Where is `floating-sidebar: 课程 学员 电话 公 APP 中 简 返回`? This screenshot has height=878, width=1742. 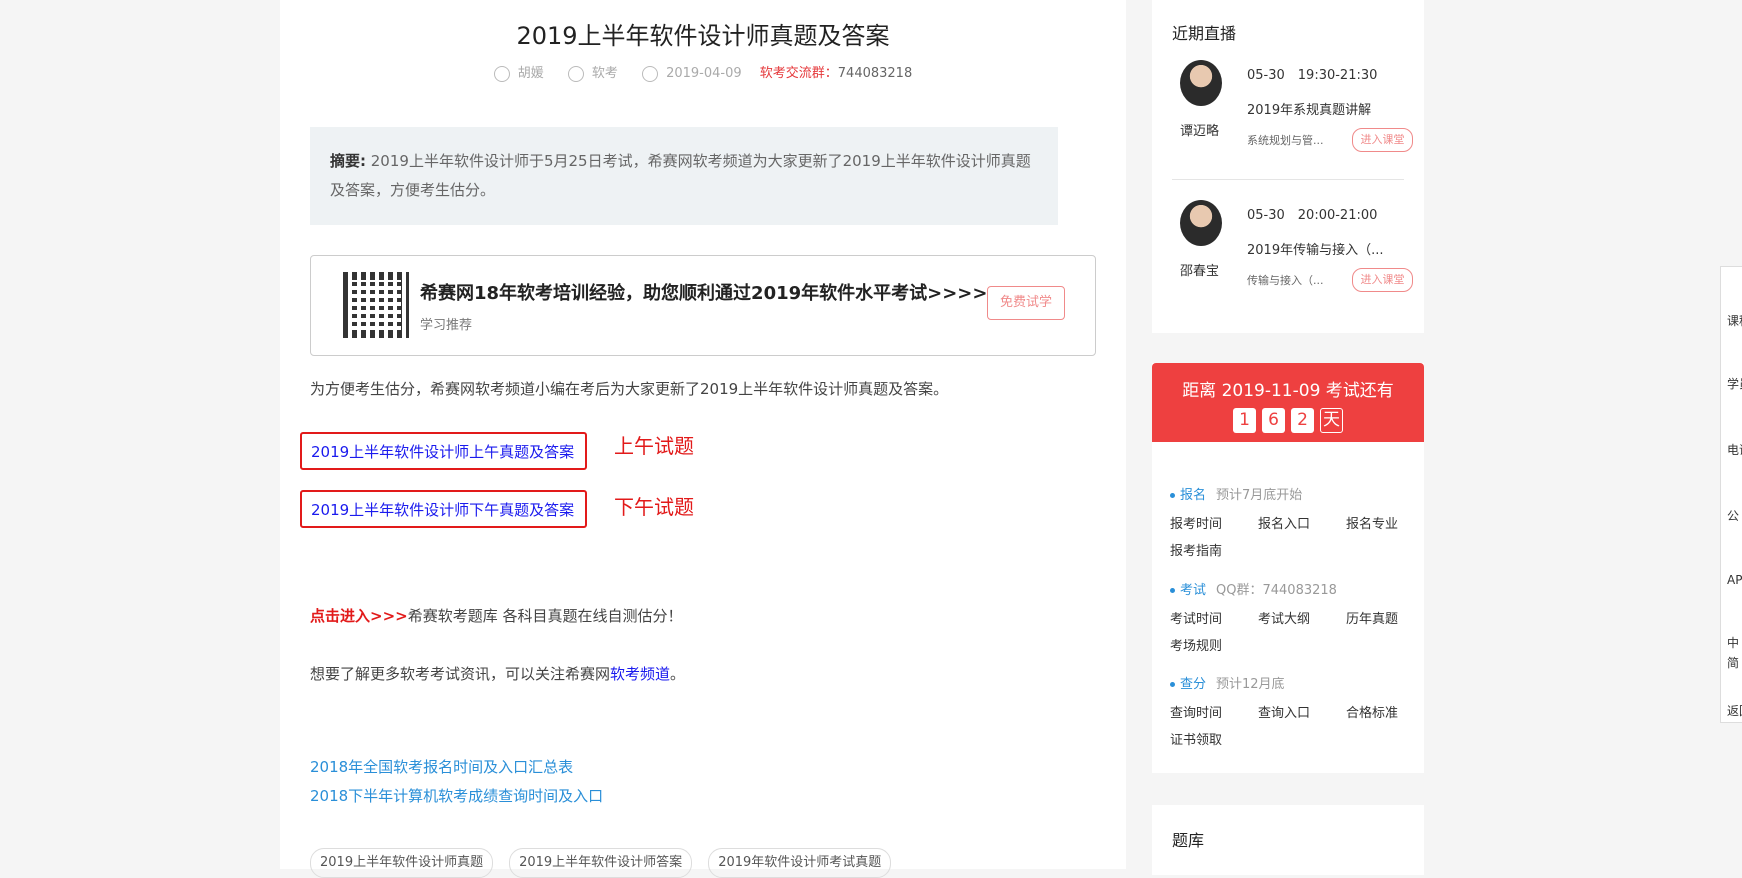
floating-sidebar: 课程 学员 电话 公 APP 中 简 返回 is located at coordinates (1731, 494).